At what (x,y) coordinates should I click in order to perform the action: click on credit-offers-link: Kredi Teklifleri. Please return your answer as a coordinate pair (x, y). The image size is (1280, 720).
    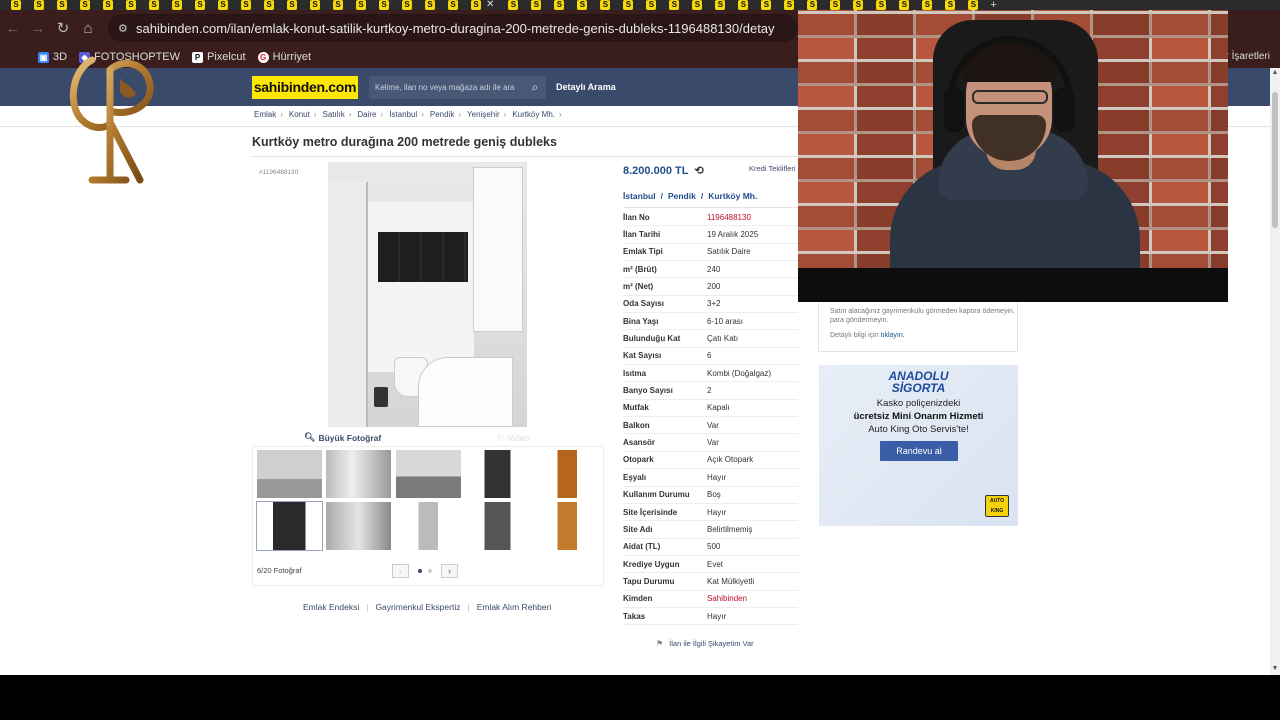
    Looking at the image, I should click on (772, 168).